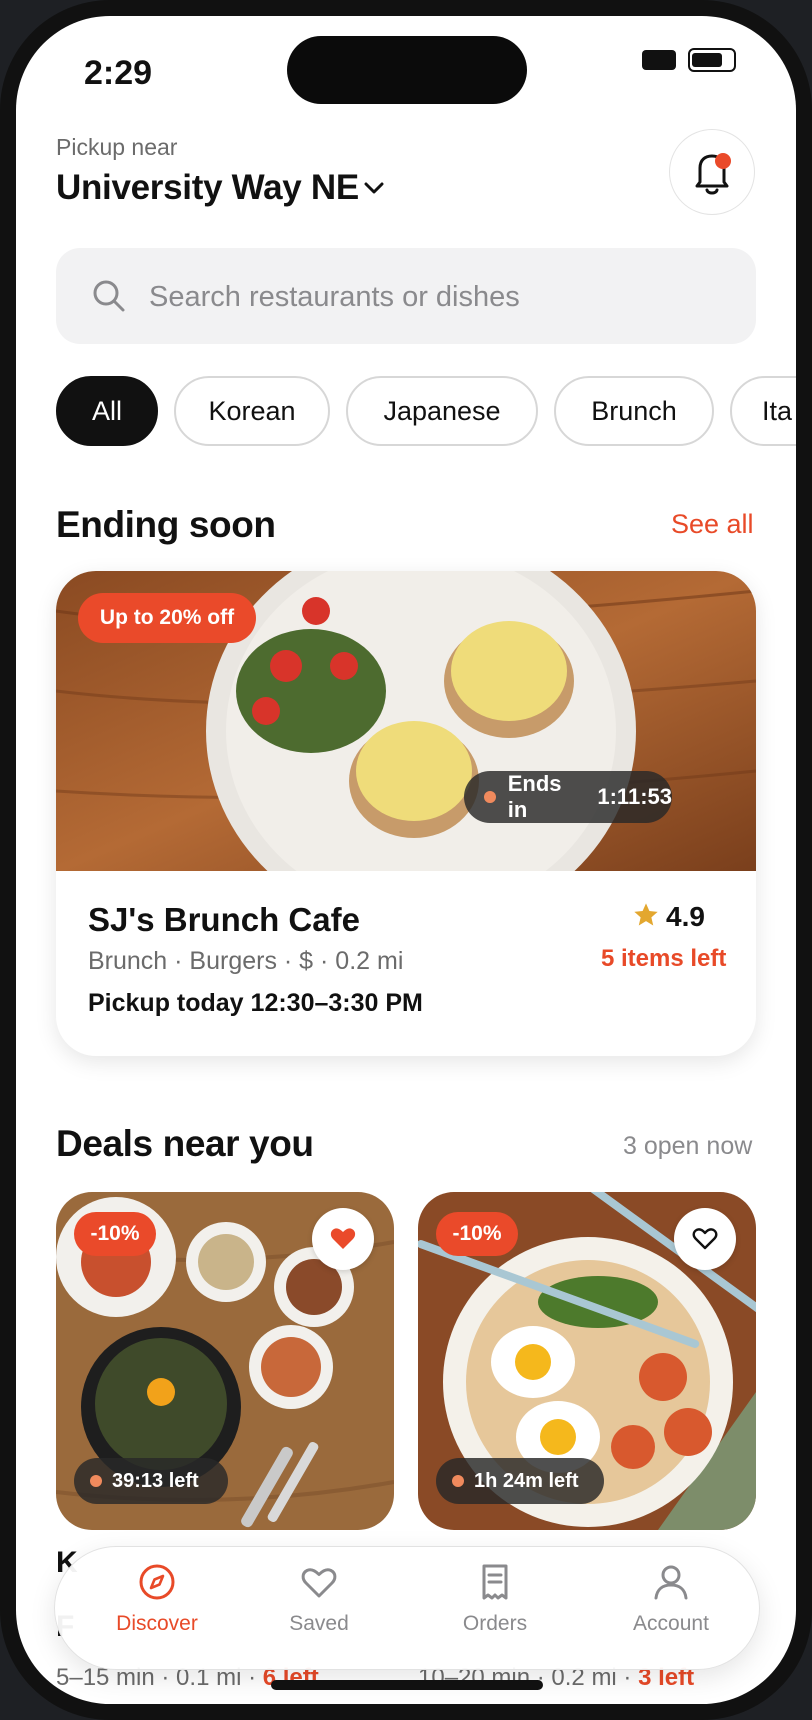  Describe the element at coordinates (319, 1583) in the screenshot. I see `heart-icon` at that location.